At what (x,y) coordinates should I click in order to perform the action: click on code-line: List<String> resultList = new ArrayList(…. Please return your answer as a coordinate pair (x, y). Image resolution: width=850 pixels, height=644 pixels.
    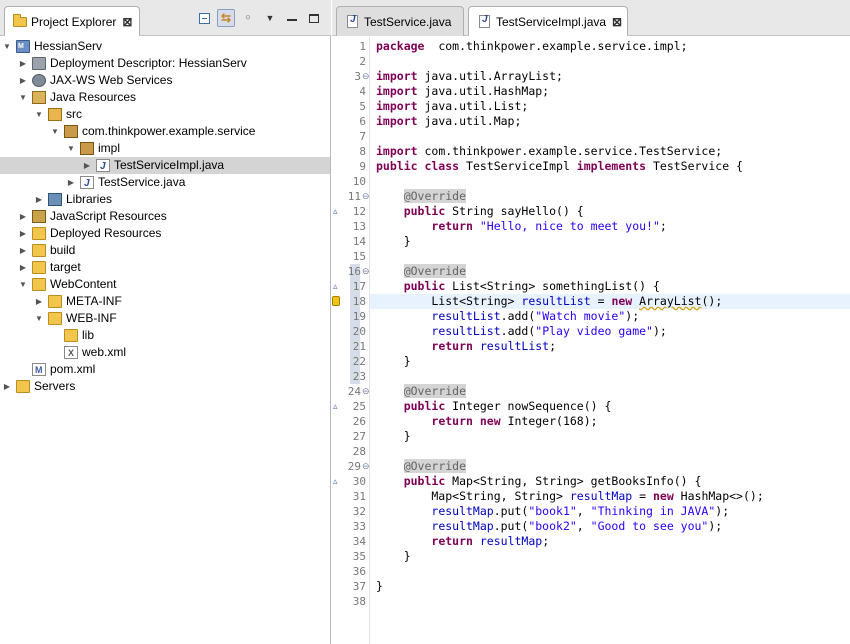
    Looking at the image, I should click on (549, 301).